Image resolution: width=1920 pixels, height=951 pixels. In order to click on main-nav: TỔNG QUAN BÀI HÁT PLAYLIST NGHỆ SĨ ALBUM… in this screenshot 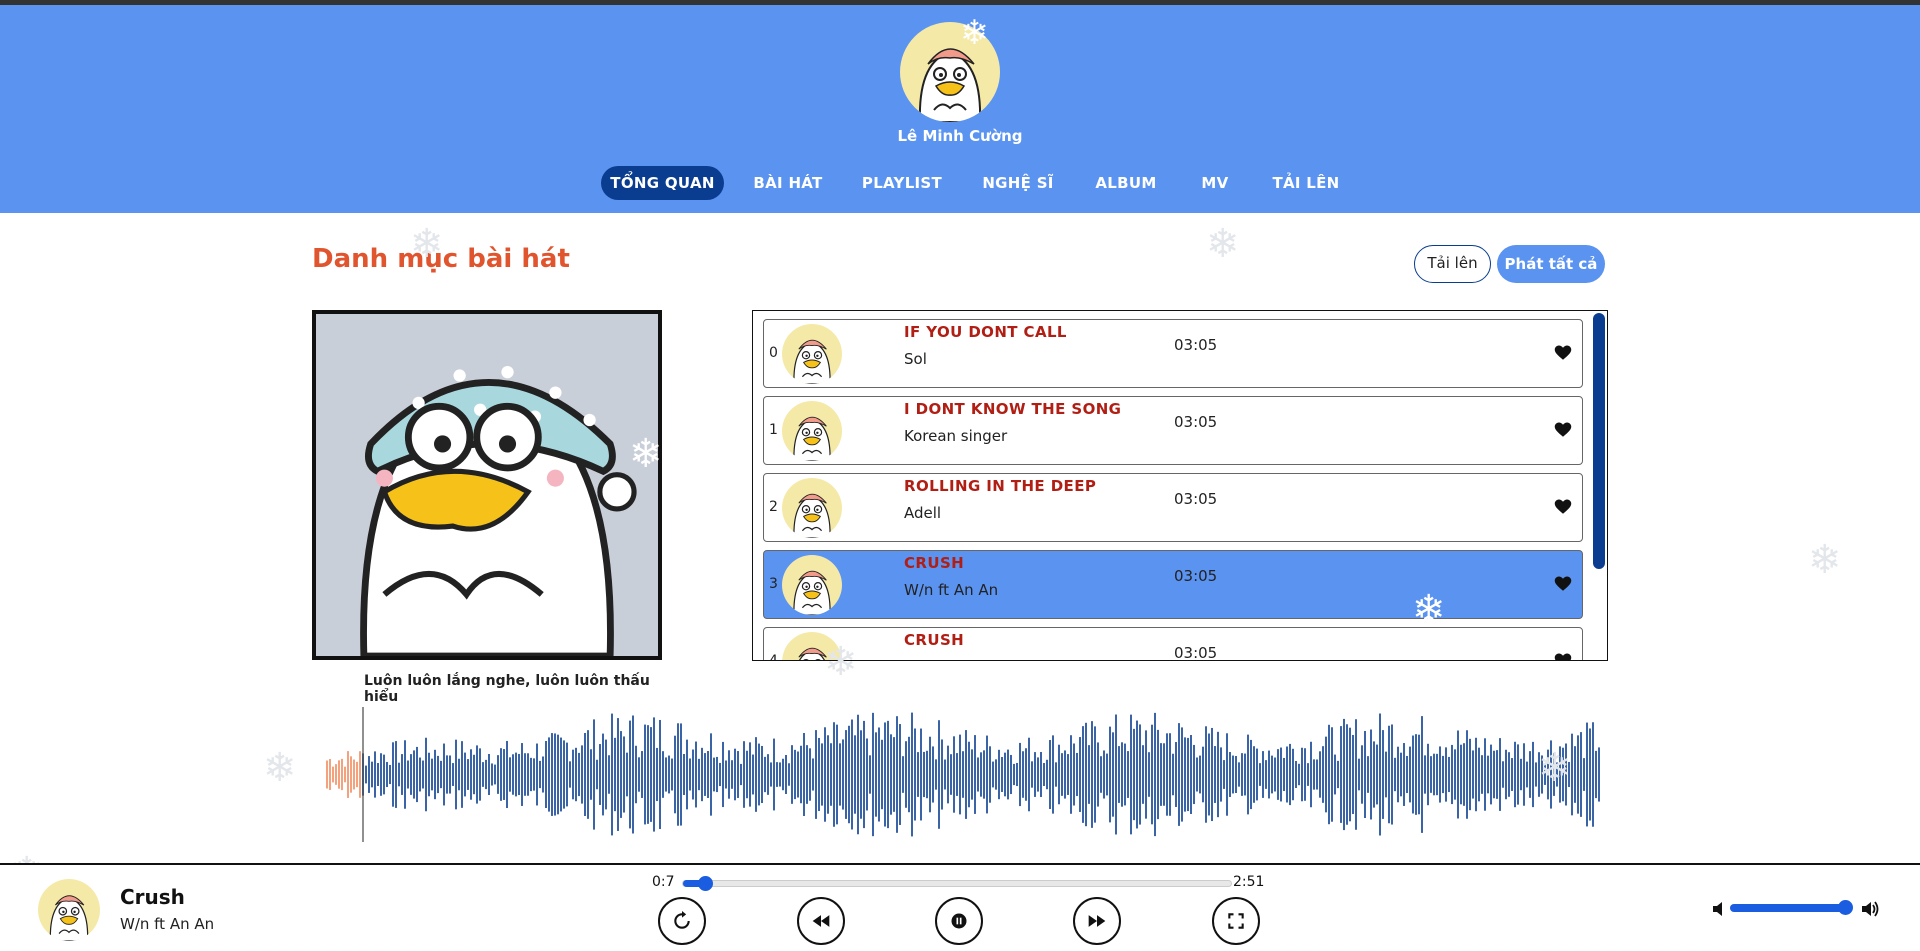, I will do `click(960, 183)`.